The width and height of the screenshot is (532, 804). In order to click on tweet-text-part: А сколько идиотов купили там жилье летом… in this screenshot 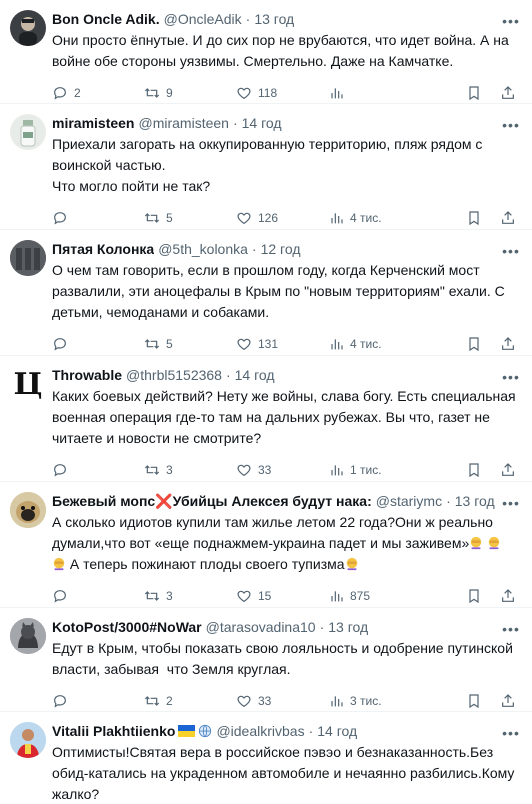, I will do `click(272, 532)`.